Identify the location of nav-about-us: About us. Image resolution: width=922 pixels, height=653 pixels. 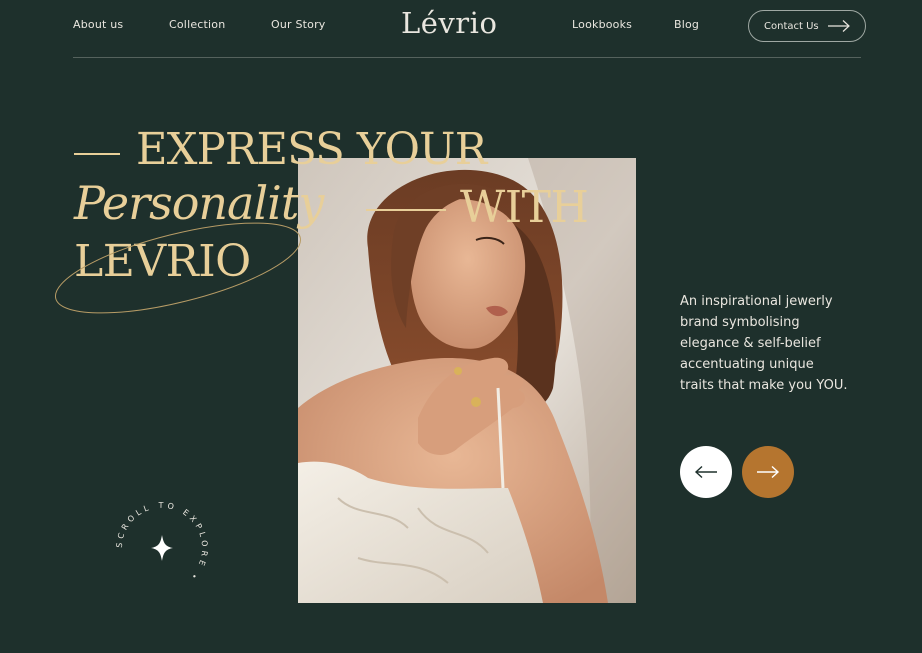
(98, 24).